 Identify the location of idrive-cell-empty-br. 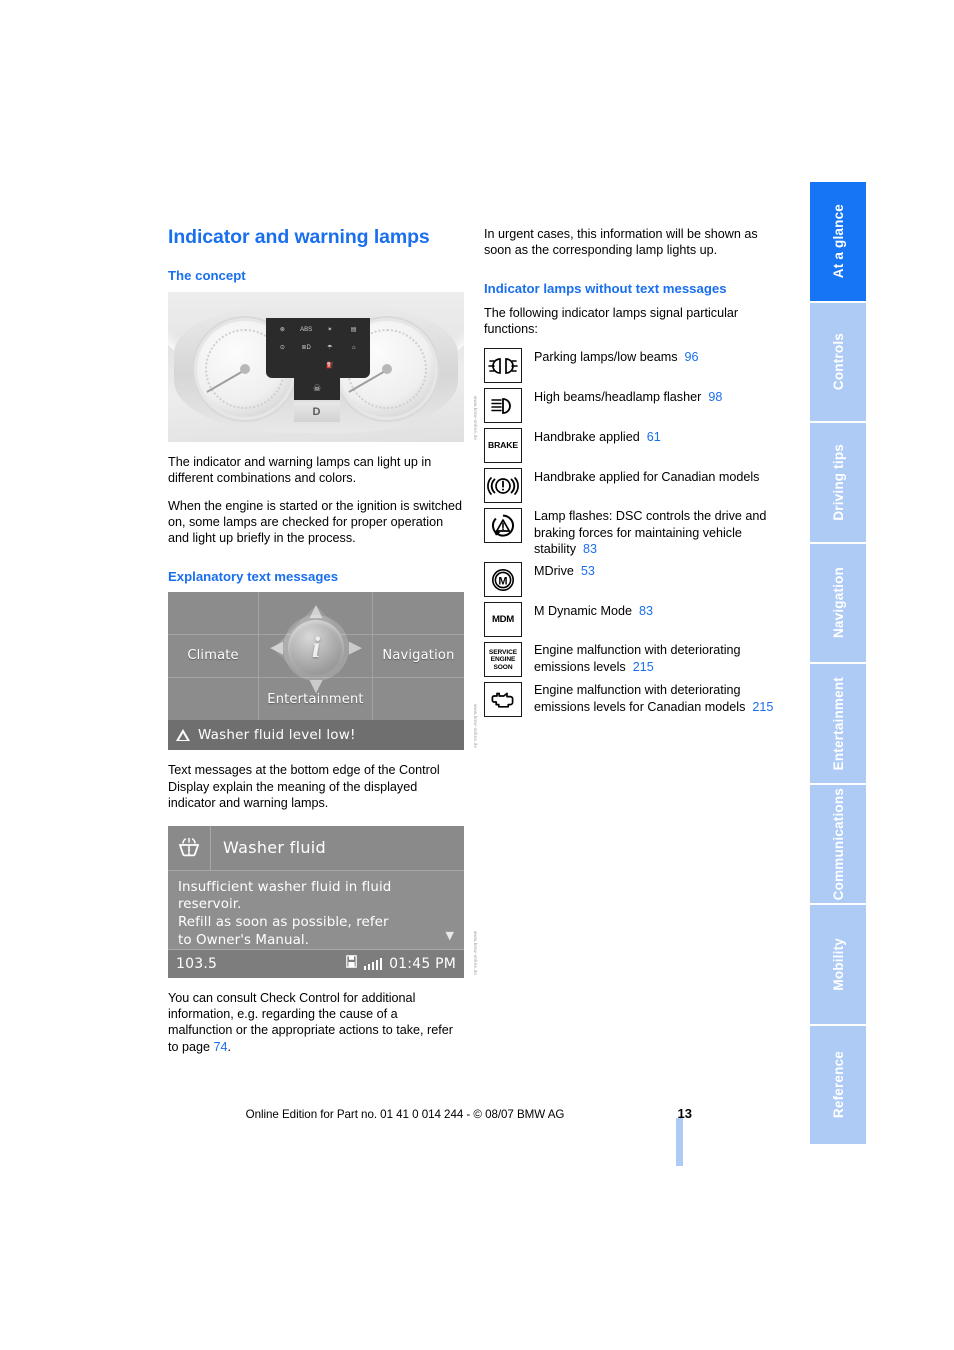
(418, 699).